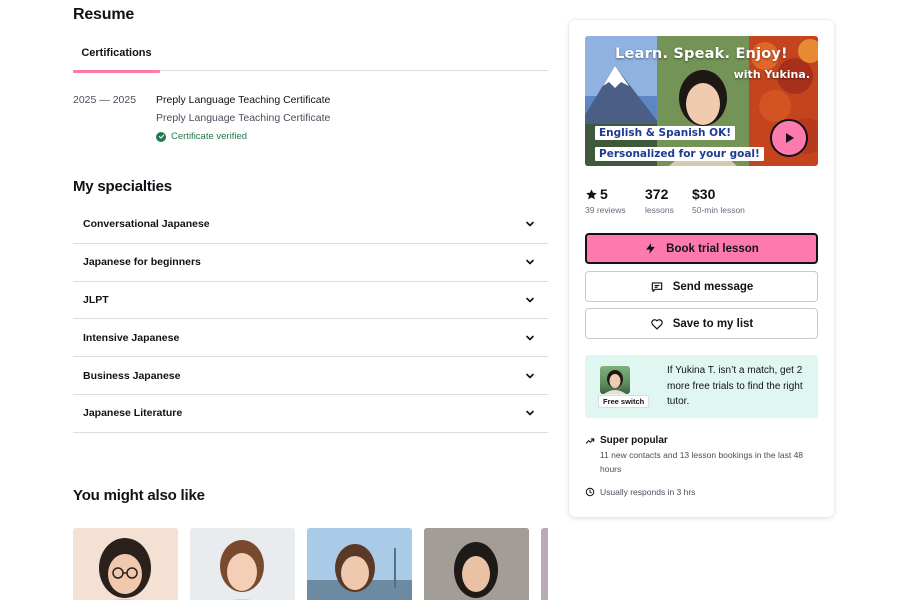 The image size is (900, 600). Describe the element at coordinates (310, 338) in the screenshot. I see `specialty-item-intensive-japanese: Intensive Japanese` at that location.